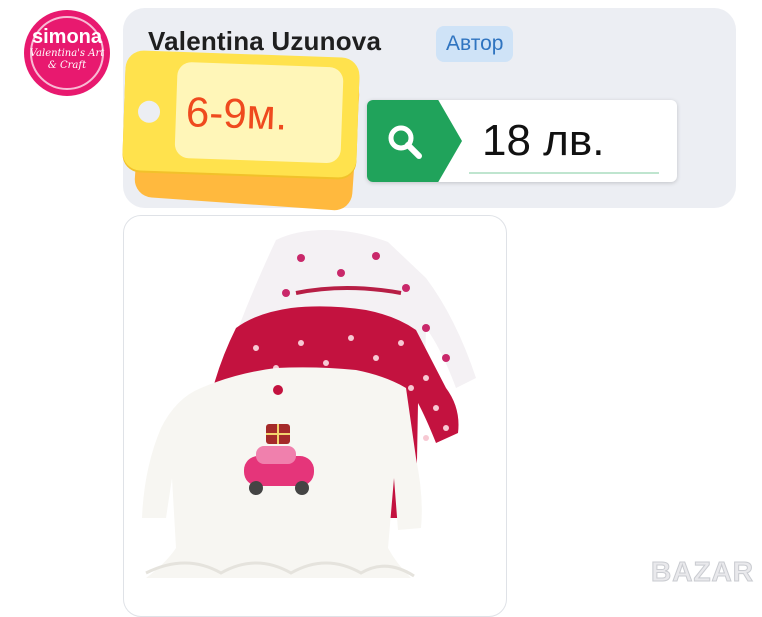 The image size is (762, 617). I want to click on bazar-watermark: BAZAR, so click(702, 572).